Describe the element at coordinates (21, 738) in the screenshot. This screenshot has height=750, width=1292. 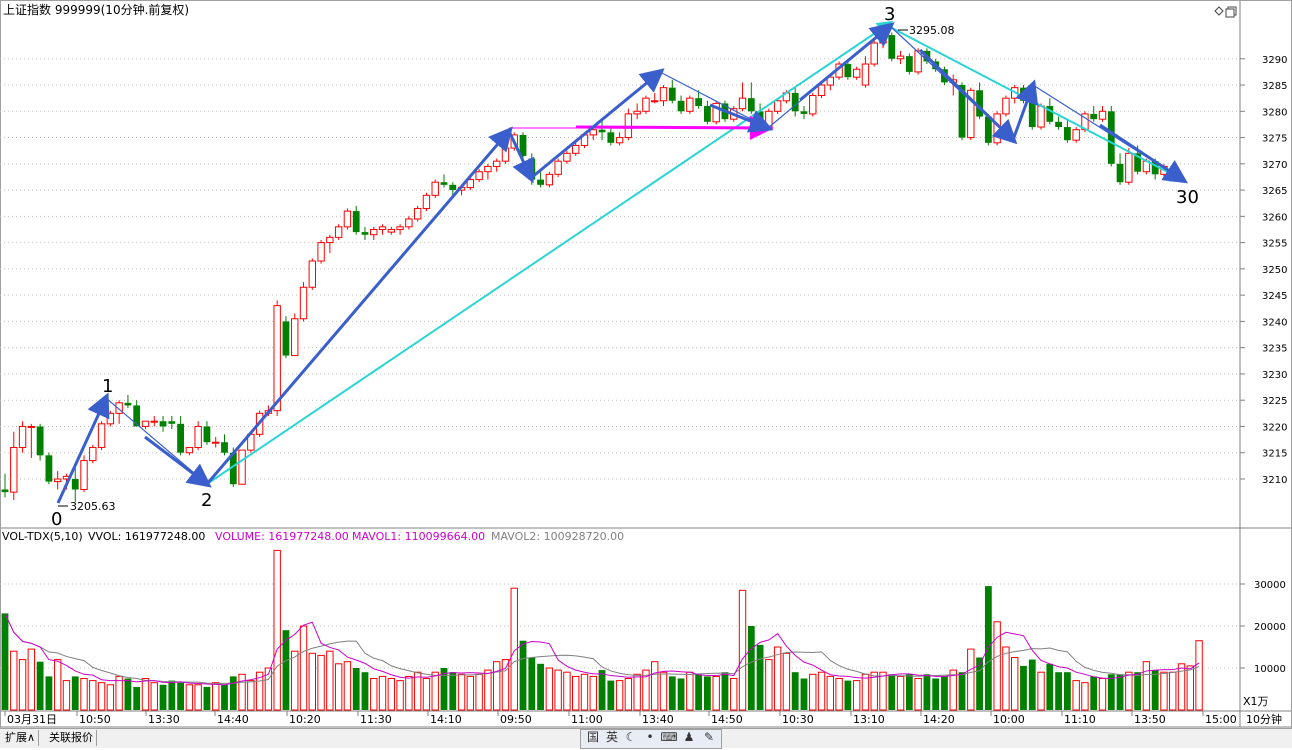
I see `tab-expand: 扩展∧` at that location.